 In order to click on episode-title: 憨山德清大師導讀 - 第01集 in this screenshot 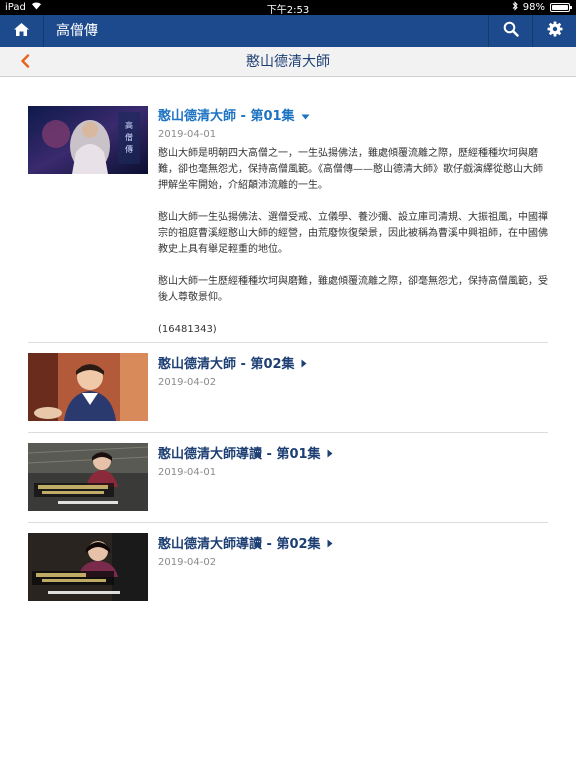, I will do `click(239, 452)`.